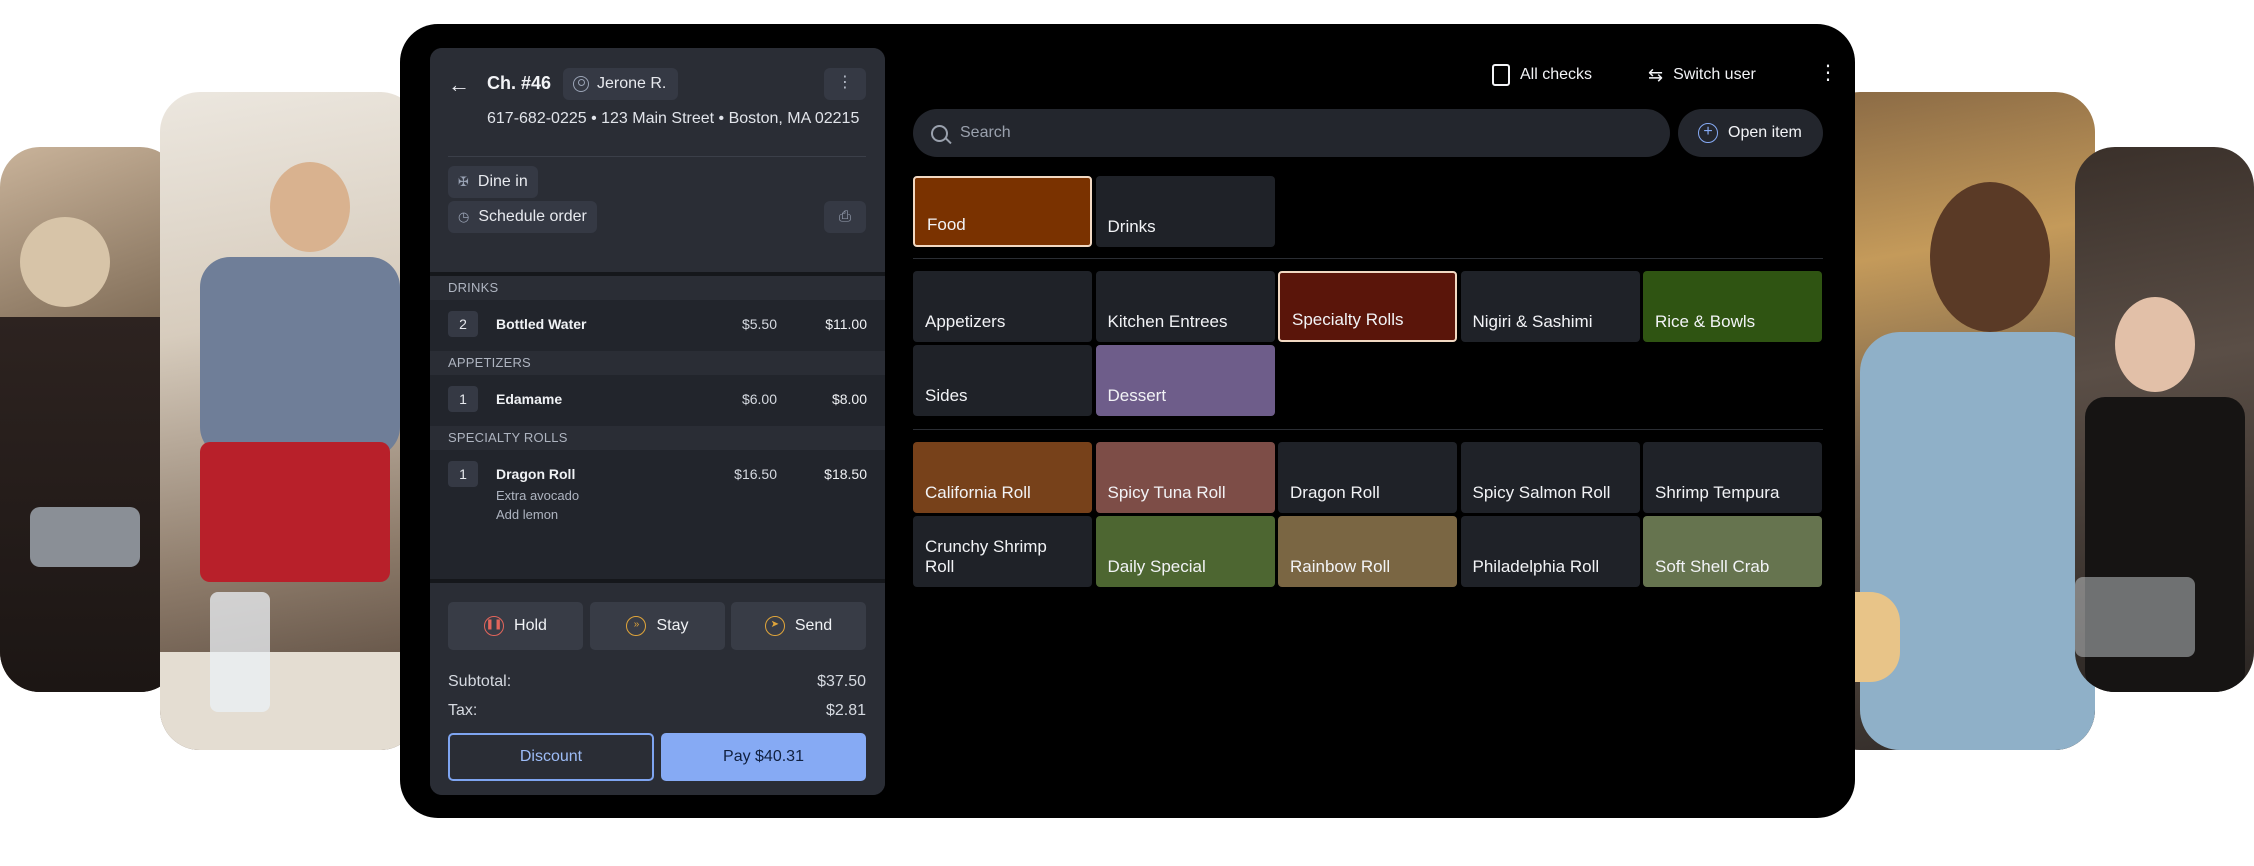 The width and height of the screenshot is (2254, 866). Describe the element at coordinates (1002, 551) in the screenshot. I see `item-tile-crunchy-shrimp-roll: Crunchy Shrimp Roll` at that location.